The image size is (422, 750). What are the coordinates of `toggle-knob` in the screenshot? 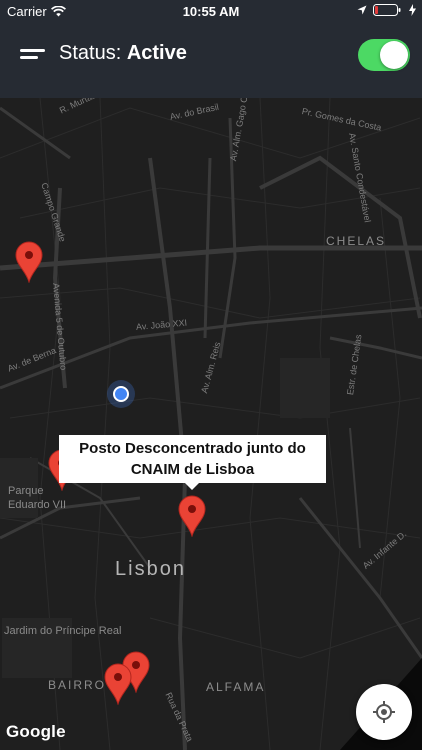 It's located at (394, 55).